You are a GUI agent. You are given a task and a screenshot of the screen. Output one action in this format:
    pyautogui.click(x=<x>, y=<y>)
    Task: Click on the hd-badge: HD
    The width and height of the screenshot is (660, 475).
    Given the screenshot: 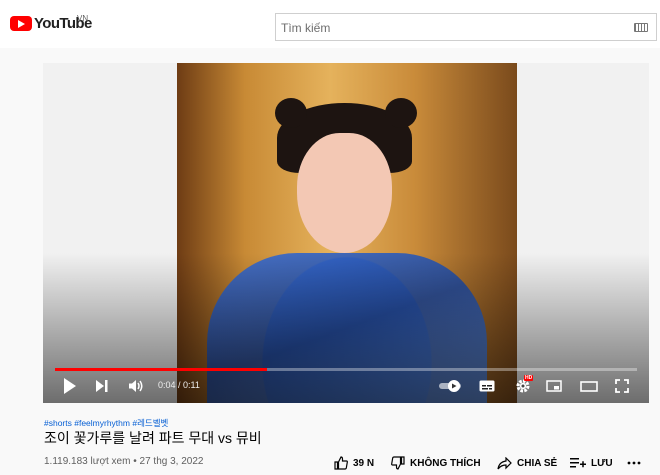 What is the action you would take?
    pyautogui.click(x=529, y=378)
    